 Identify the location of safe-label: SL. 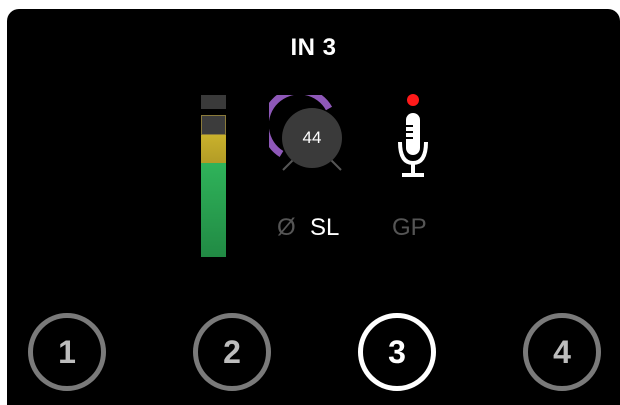
(324, 228).